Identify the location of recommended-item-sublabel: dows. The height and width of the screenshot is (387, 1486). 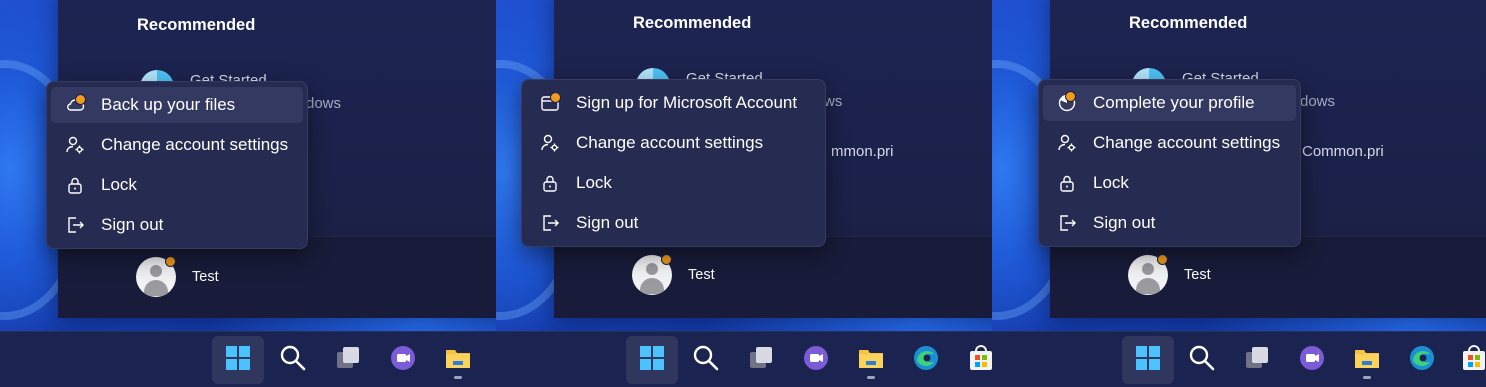
(1318, 101).